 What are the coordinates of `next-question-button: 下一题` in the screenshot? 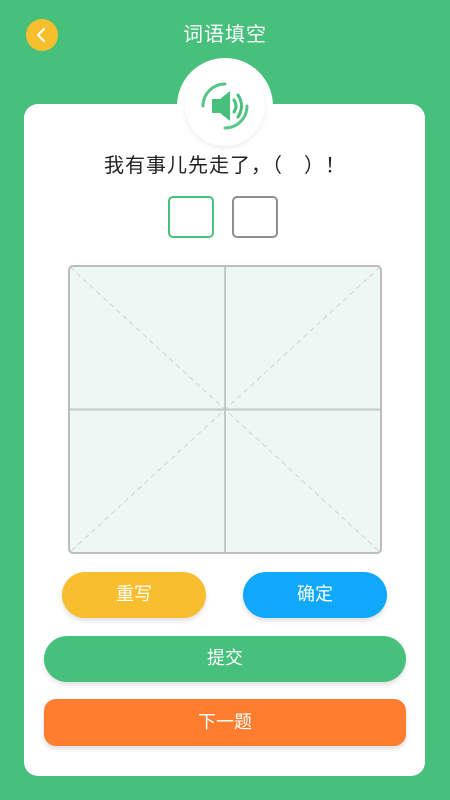 It's located at (225, 722).